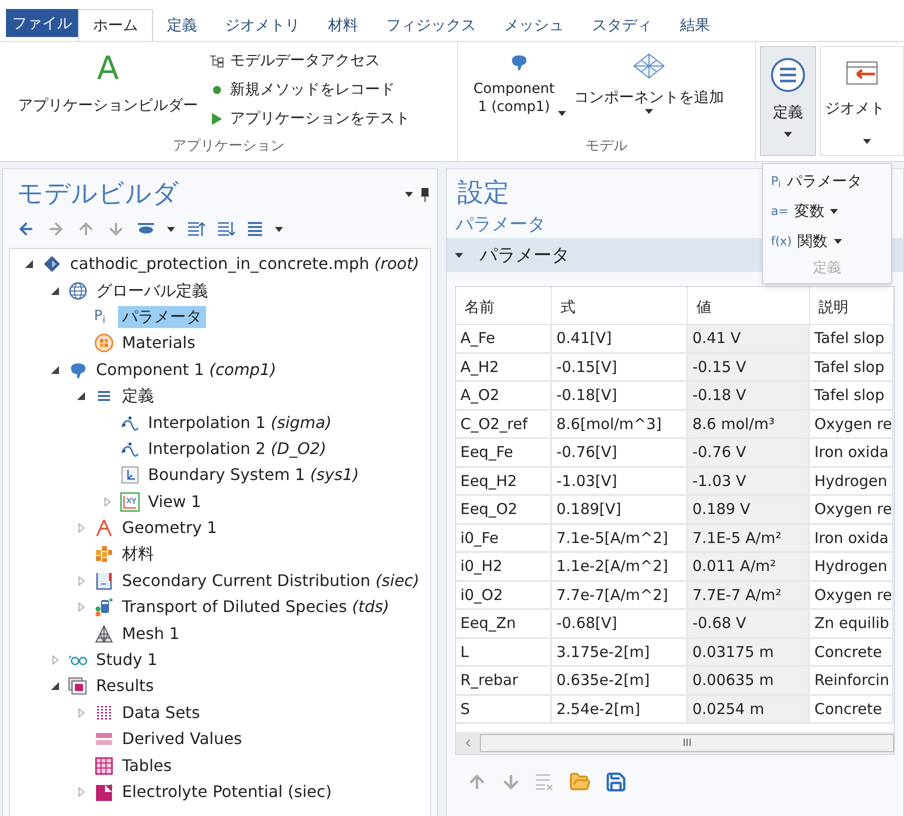 The image size is (904, 816). Describe the element at coordinates (504, 681) in the screenshot. I see `table-cell: R_rebar` at that location.